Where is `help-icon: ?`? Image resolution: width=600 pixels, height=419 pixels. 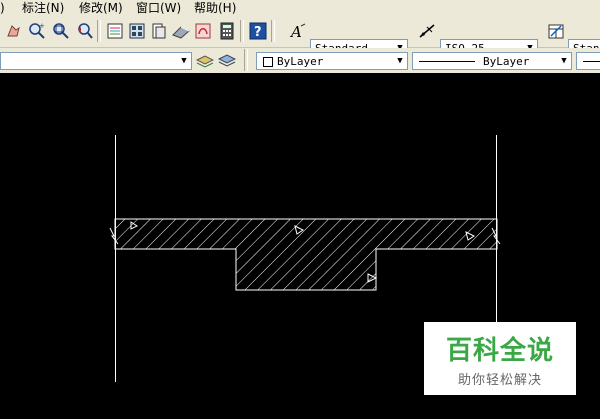
help-icon: ? is located at coordinates (258, 31).